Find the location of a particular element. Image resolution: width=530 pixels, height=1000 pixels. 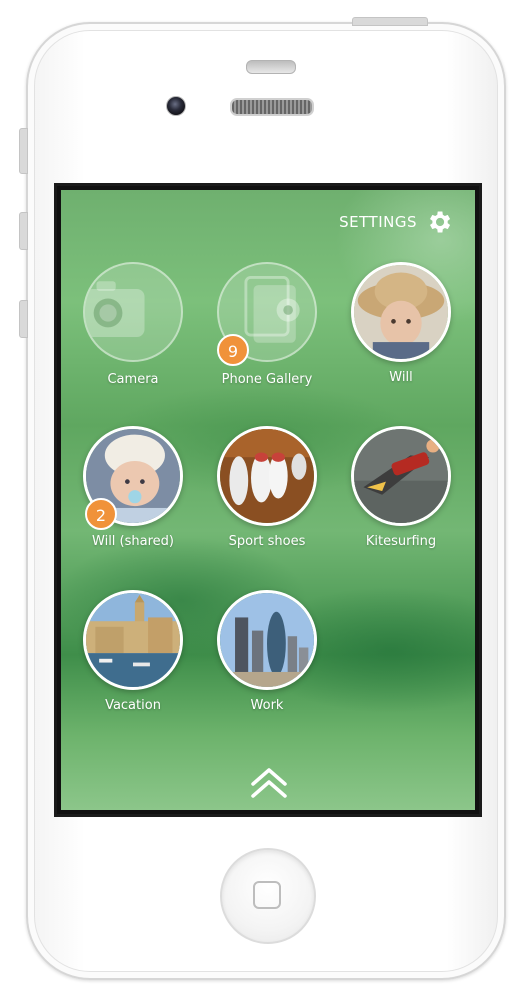

settings-label: SETTINGS is located at coordinates (378, 222).